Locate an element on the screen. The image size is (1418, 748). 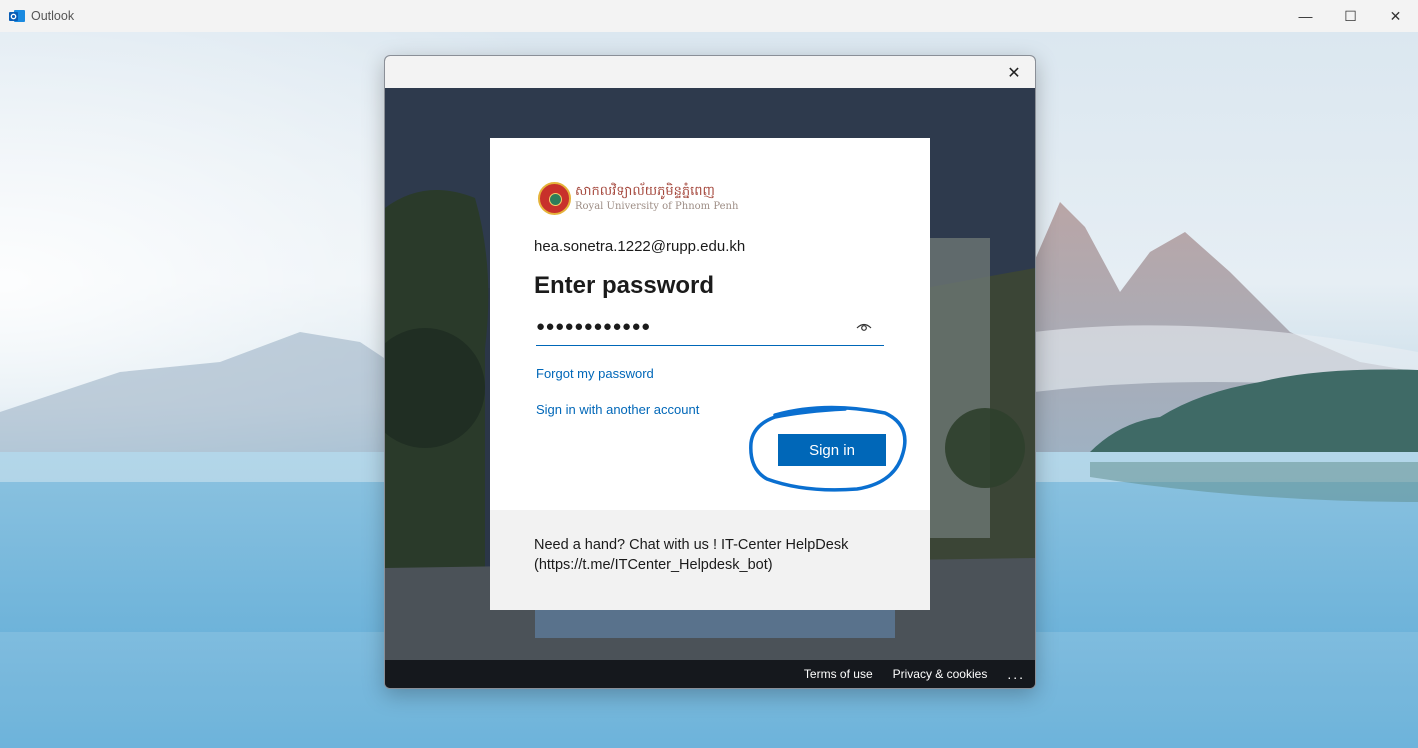
password-field: ●●●●●●●●●●●● is located at coordinates (710, 330).